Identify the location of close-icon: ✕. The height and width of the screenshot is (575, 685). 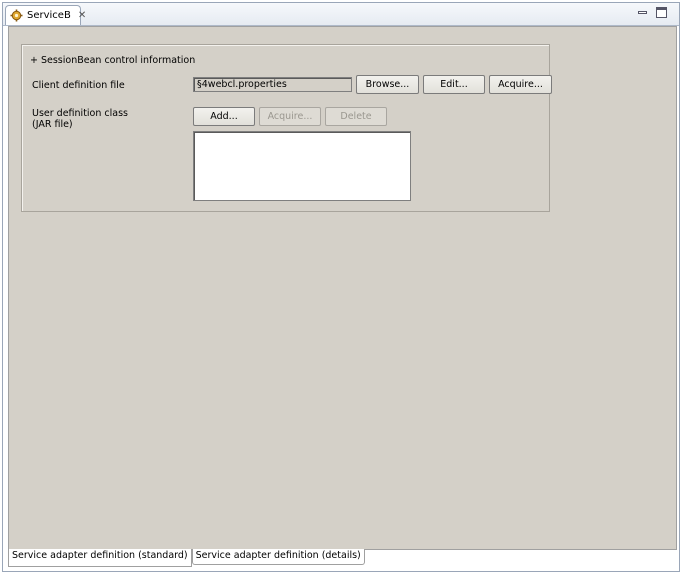
(82, 15).